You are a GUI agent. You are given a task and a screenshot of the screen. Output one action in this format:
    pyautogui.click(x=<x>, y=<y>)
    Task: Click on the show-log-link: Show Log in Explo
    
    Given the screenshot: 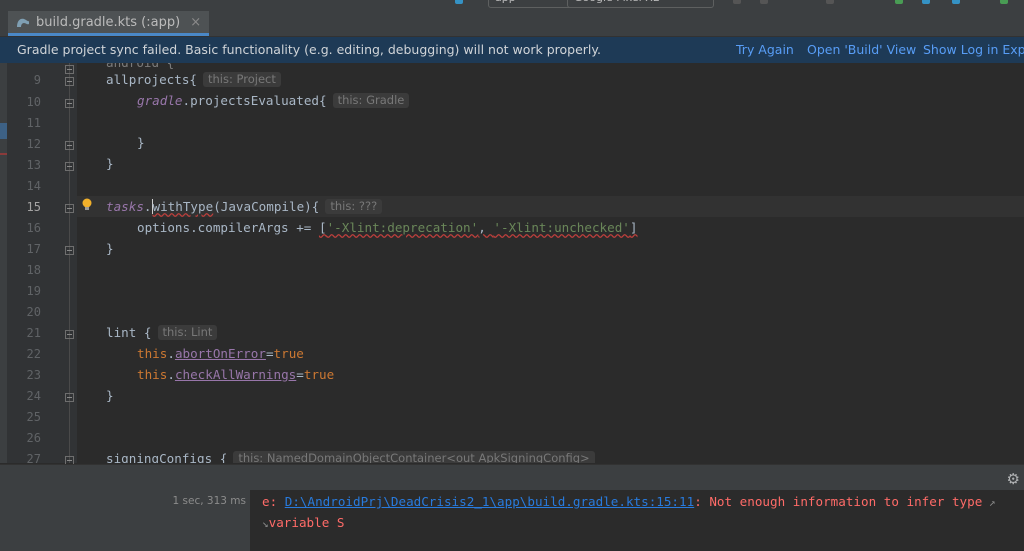 What is the action you would take?
    pyautogui.click(x=973, y=49)
    